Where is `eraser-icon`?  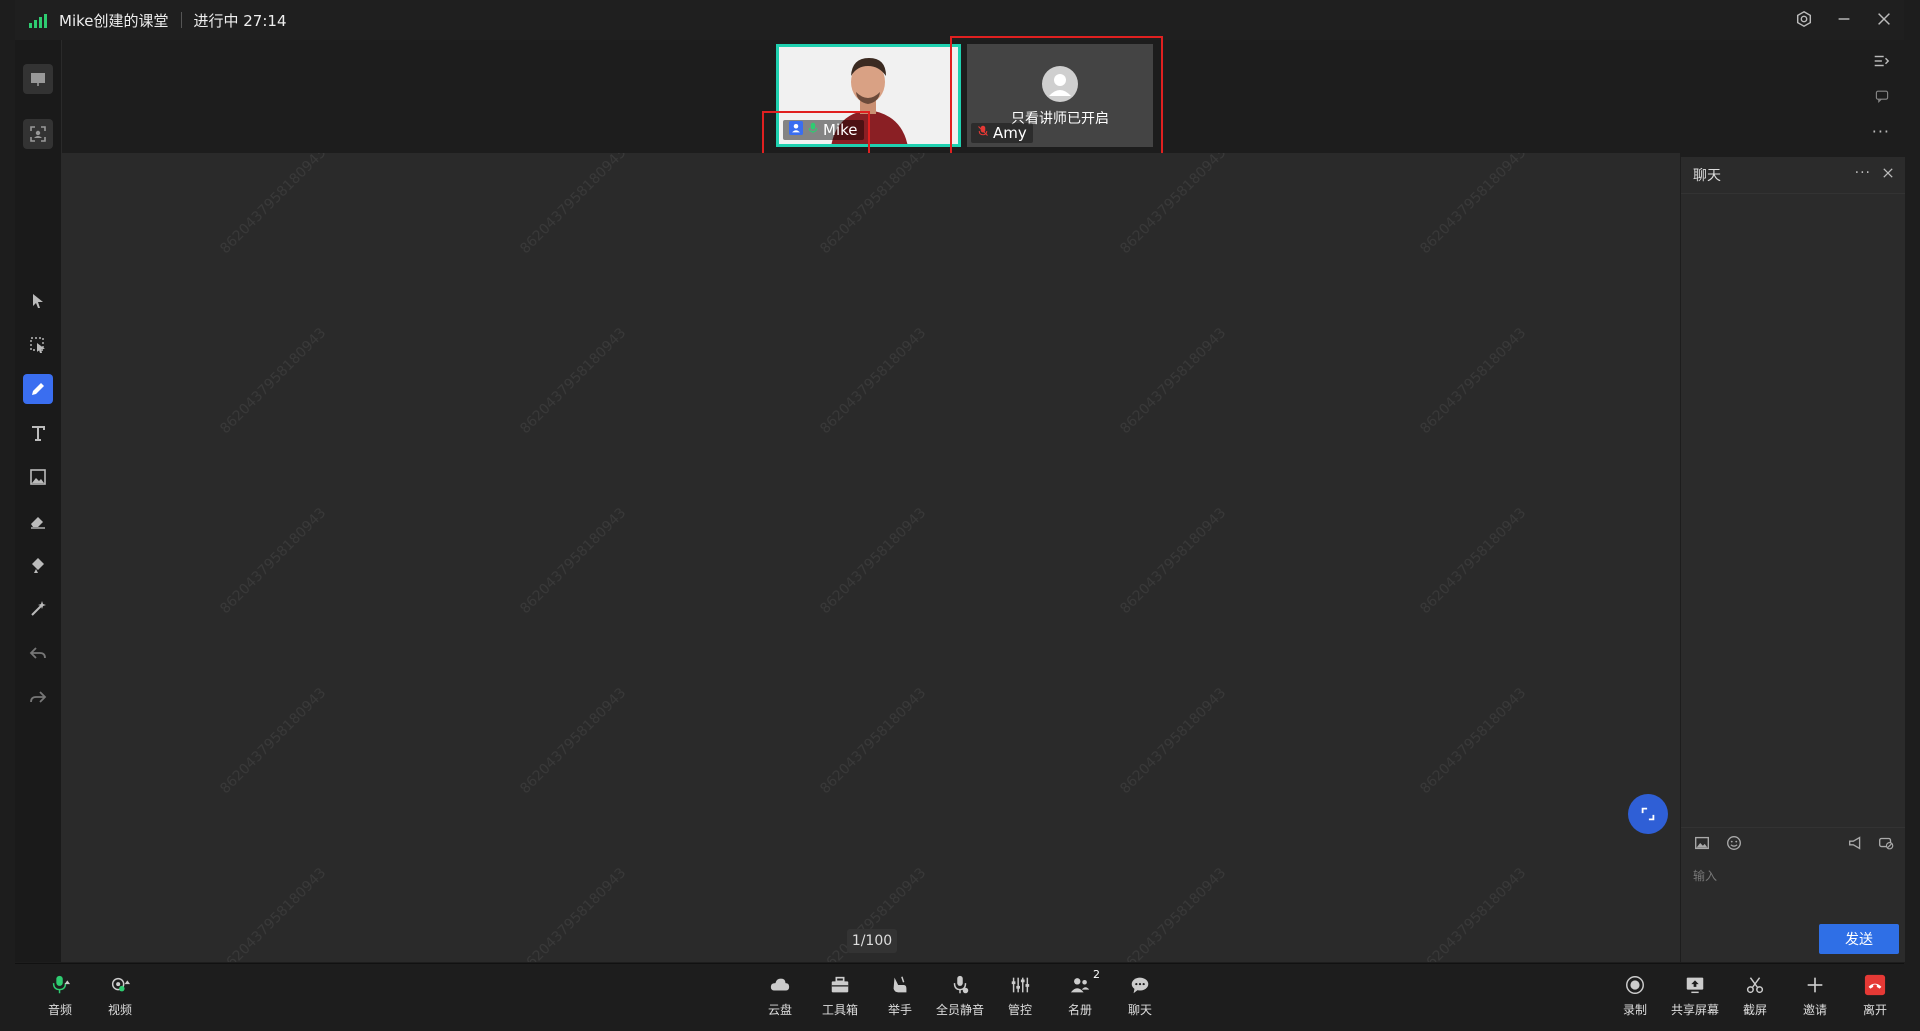
eraser-icon is located at coordinates (38, 521).